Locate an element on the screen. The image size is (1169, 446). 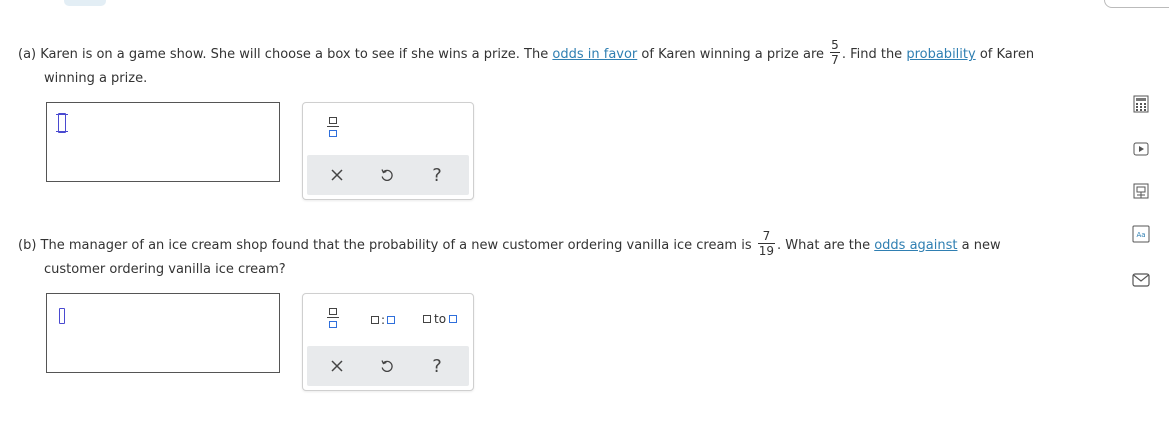
palette-toolbar-a: ? is located at coordinates (388, 175).